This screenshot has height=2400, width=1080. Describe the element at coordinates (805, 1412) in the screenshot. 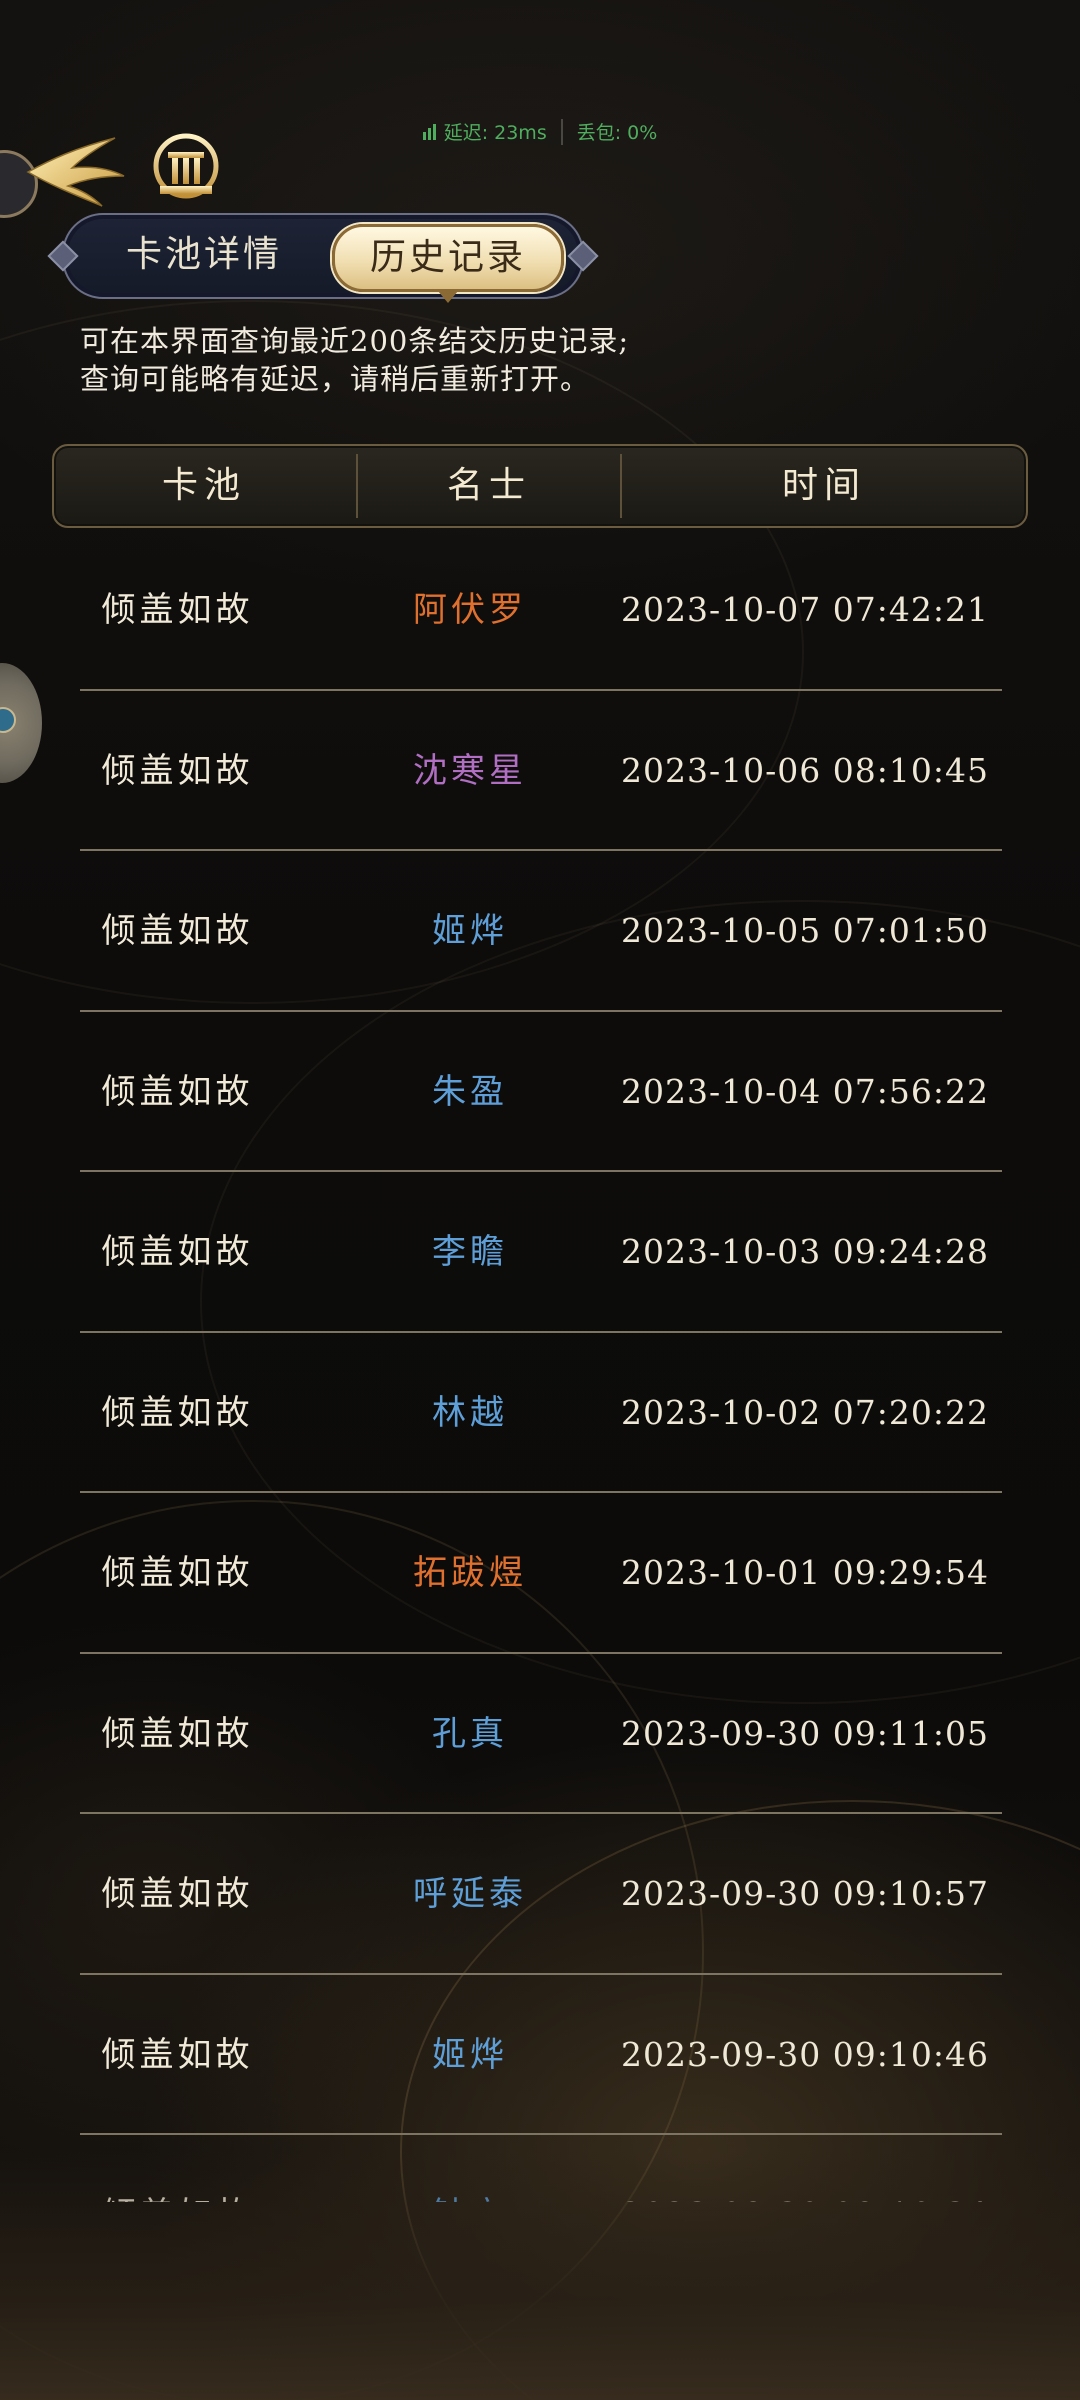

I see `row-time: 2023-10-02 07:20:22` at that location.